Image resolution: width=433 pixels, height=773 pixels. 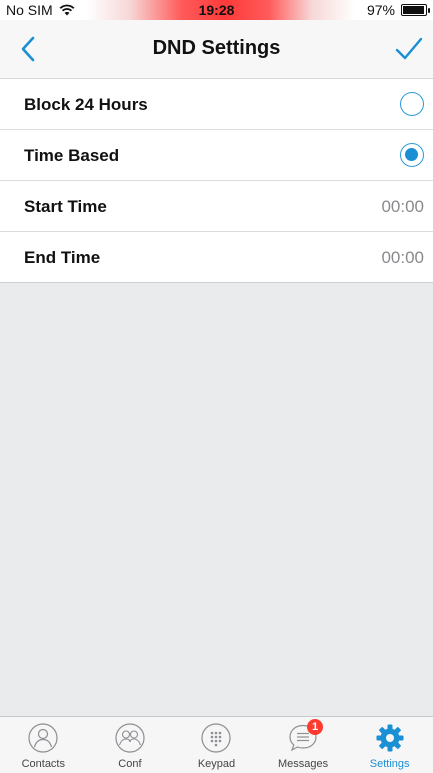 What do you see at coordinates (130, 764) in the screenshot?
I see `tab-label: Conf` at bounding box center [130, 764].